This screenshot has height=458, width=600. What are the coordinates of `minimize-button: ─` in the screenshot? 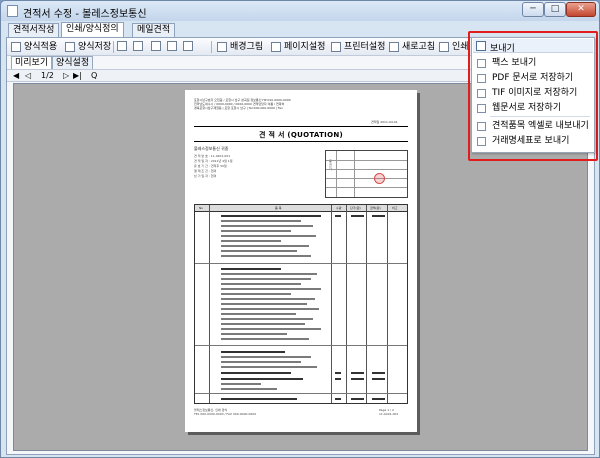 It's located at (533, 9).